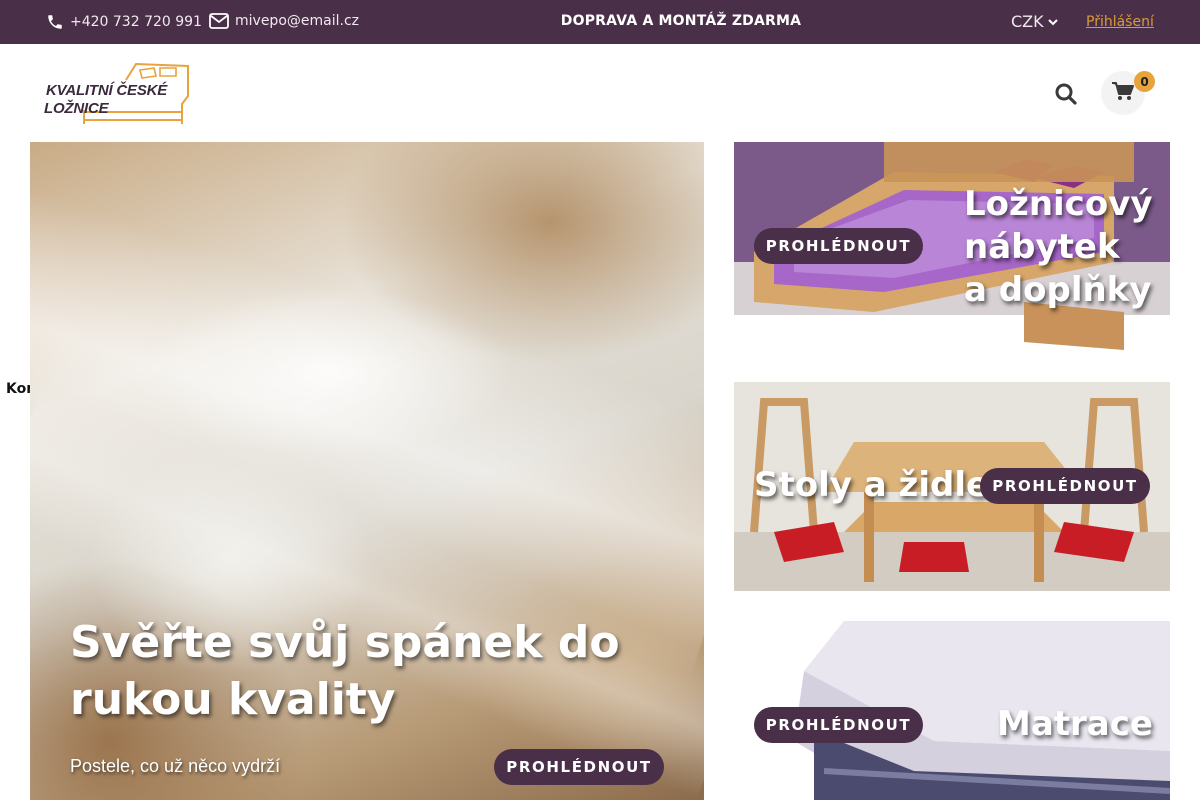  I want to click on mattress-card-title: Matrace, so click(1075, 724).